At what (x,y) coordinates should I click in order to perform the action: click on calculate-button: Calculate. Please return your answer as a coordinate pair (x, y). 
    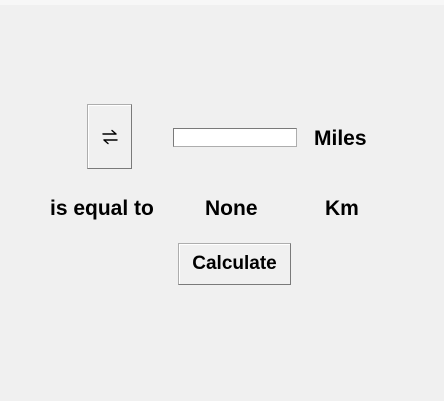
    Looking at the image, I should click on (234, 264).